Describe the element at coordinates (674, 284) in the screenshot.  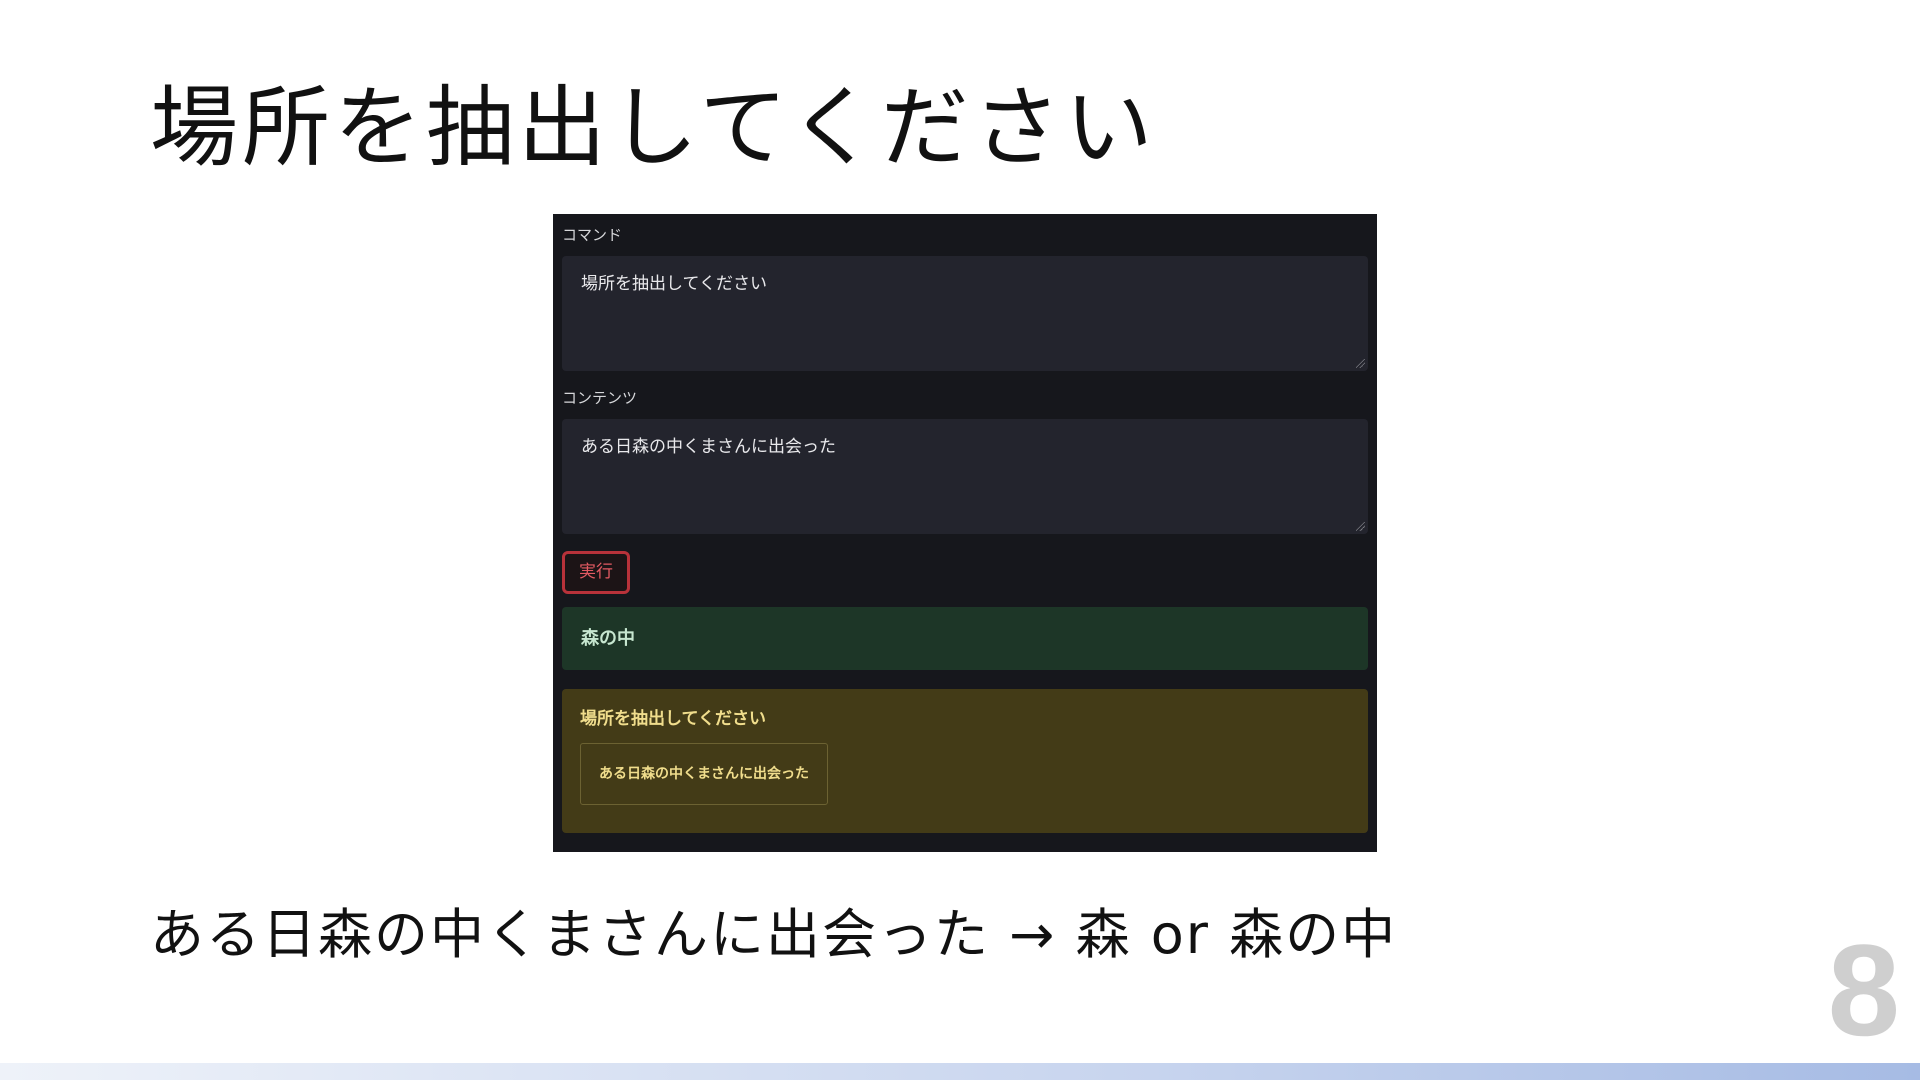
I see `command-text: 場所を抽出してください` at that location.